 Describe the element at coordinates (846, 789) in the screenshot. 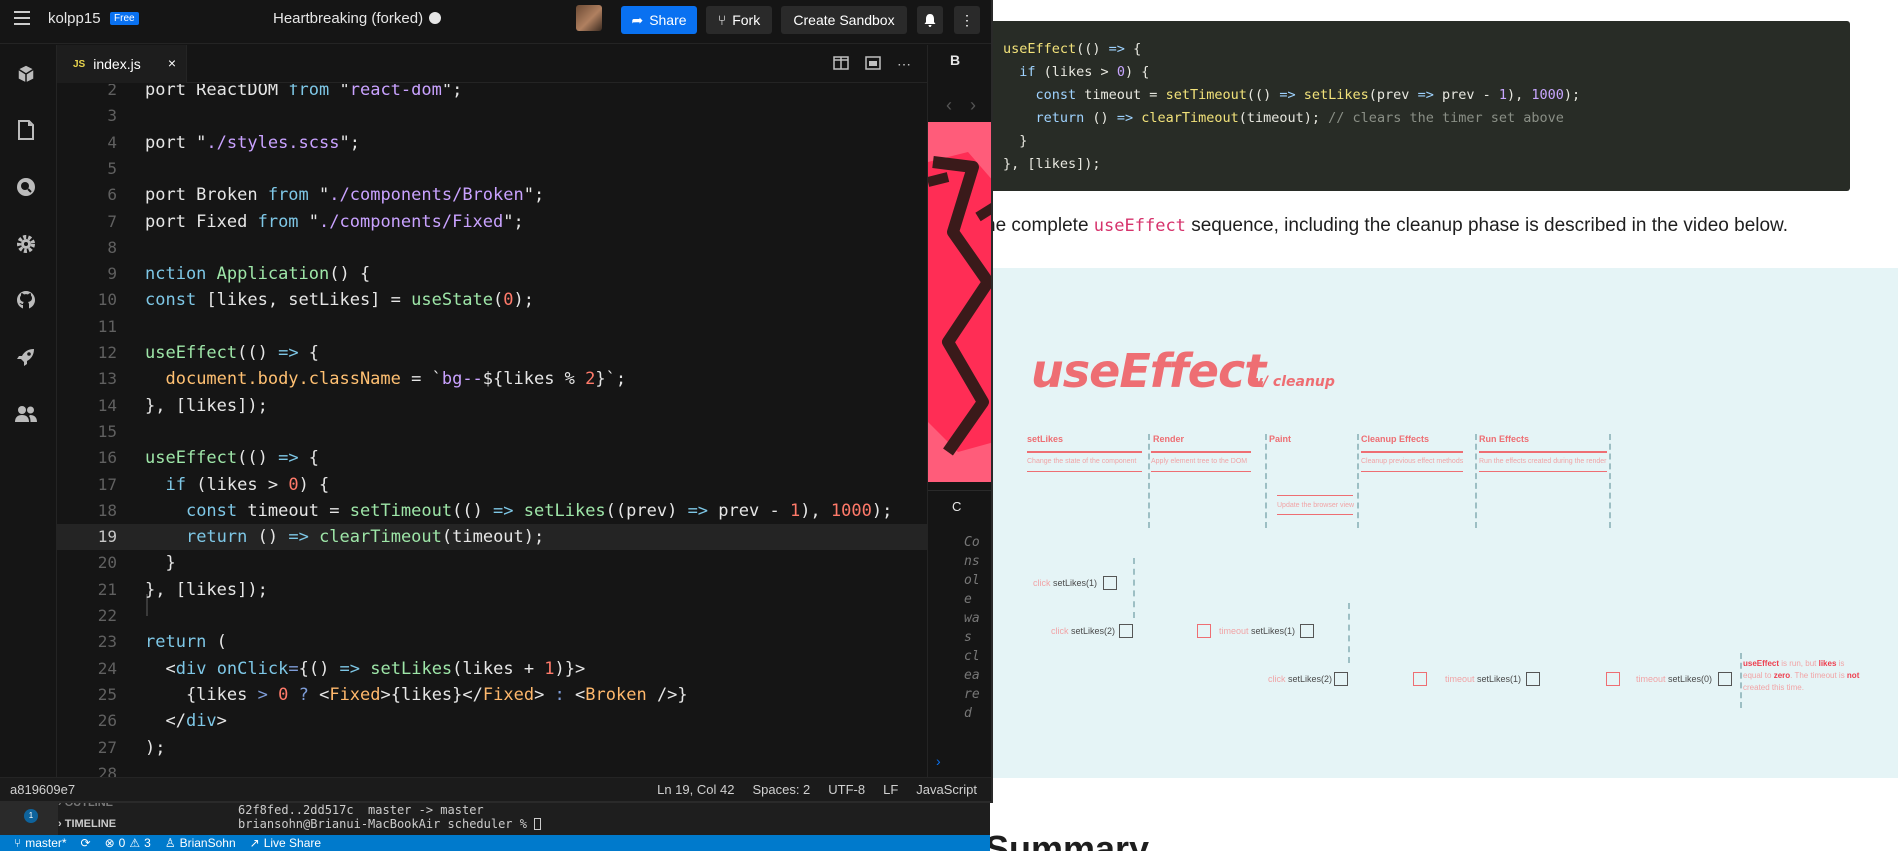

I see `encoding-setting: UTF-8` at that location.